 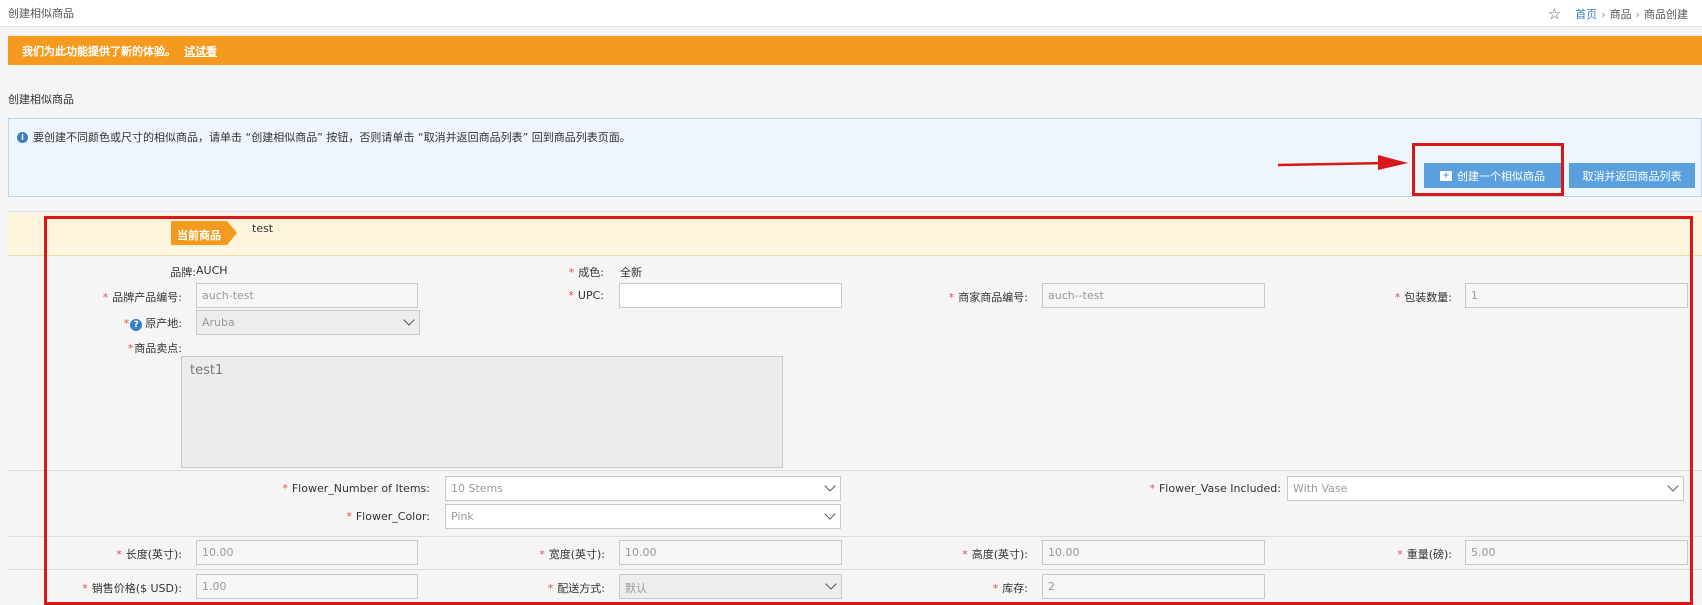 What do you see at coordinates (1666, 14) in the screenshot?
I see `breadcrumb-create-product: 商品创建` at bounding box center [1666, 14].